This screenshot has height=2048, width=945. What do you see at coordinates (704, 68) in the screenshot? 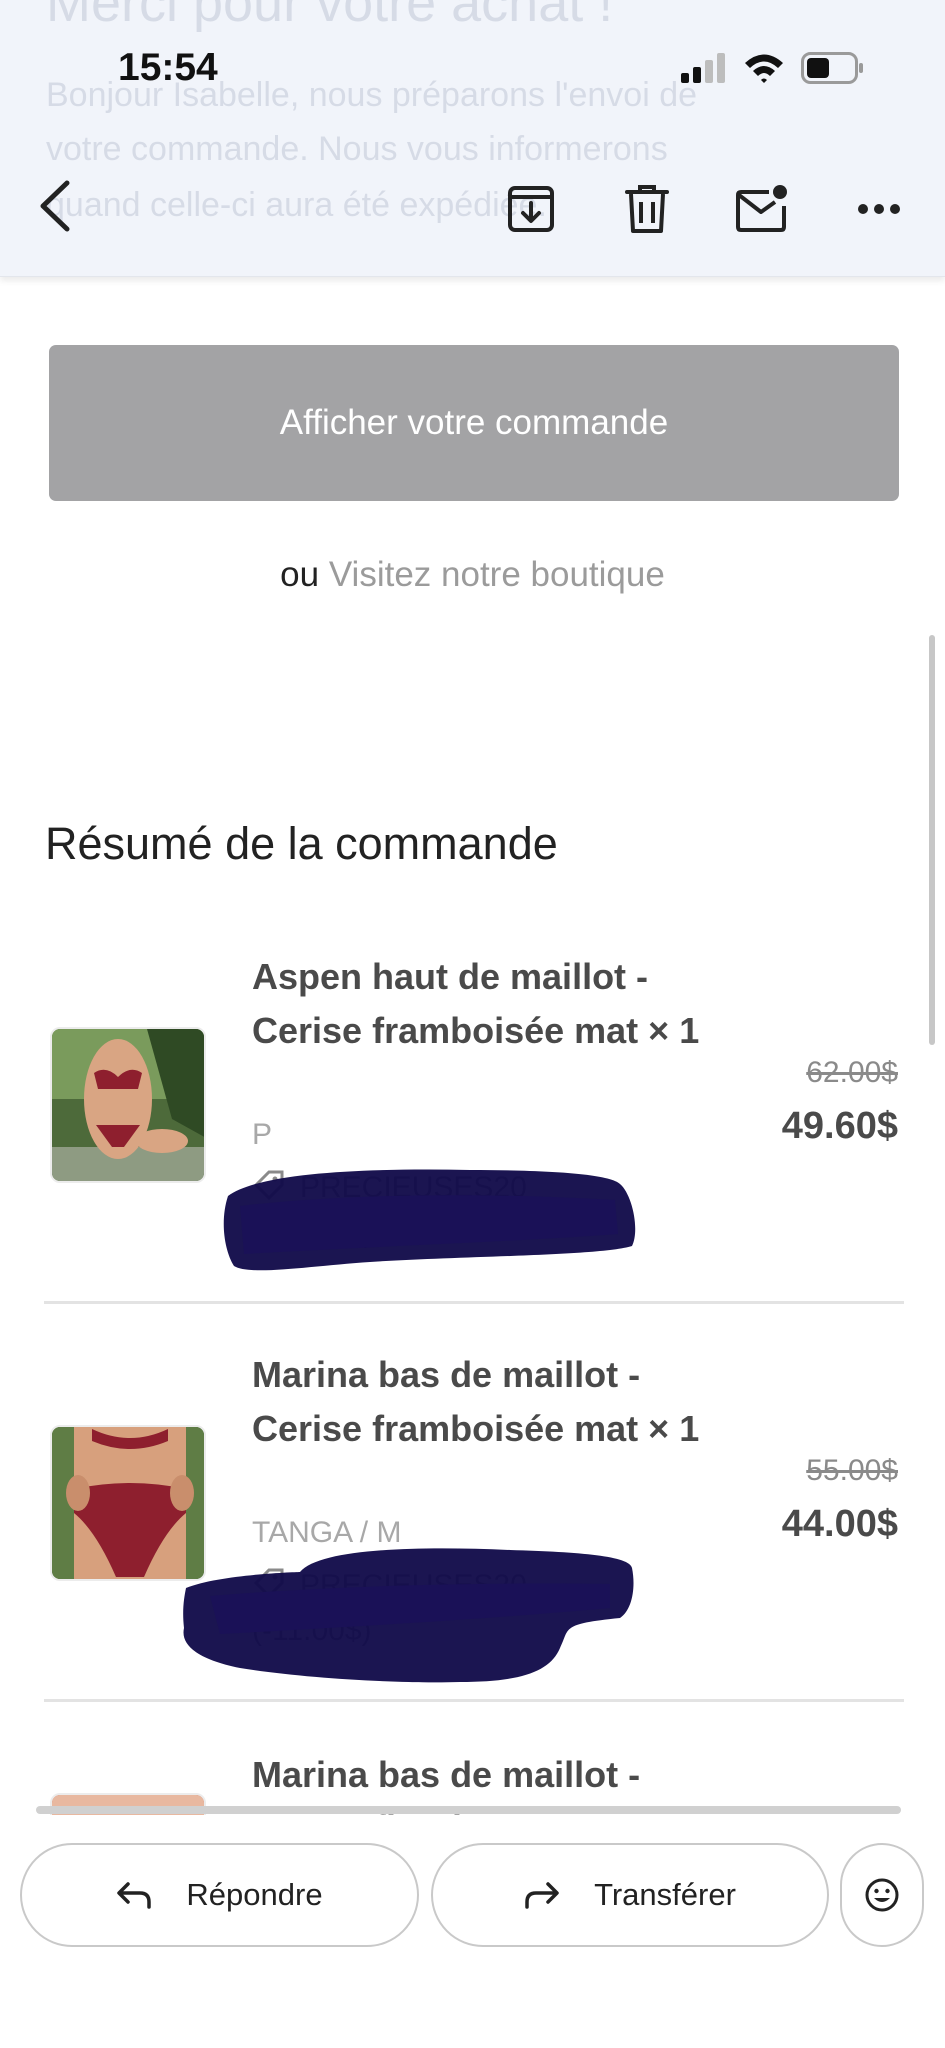
I see `cellular-signal-icon` at bounding box center [704, 68].